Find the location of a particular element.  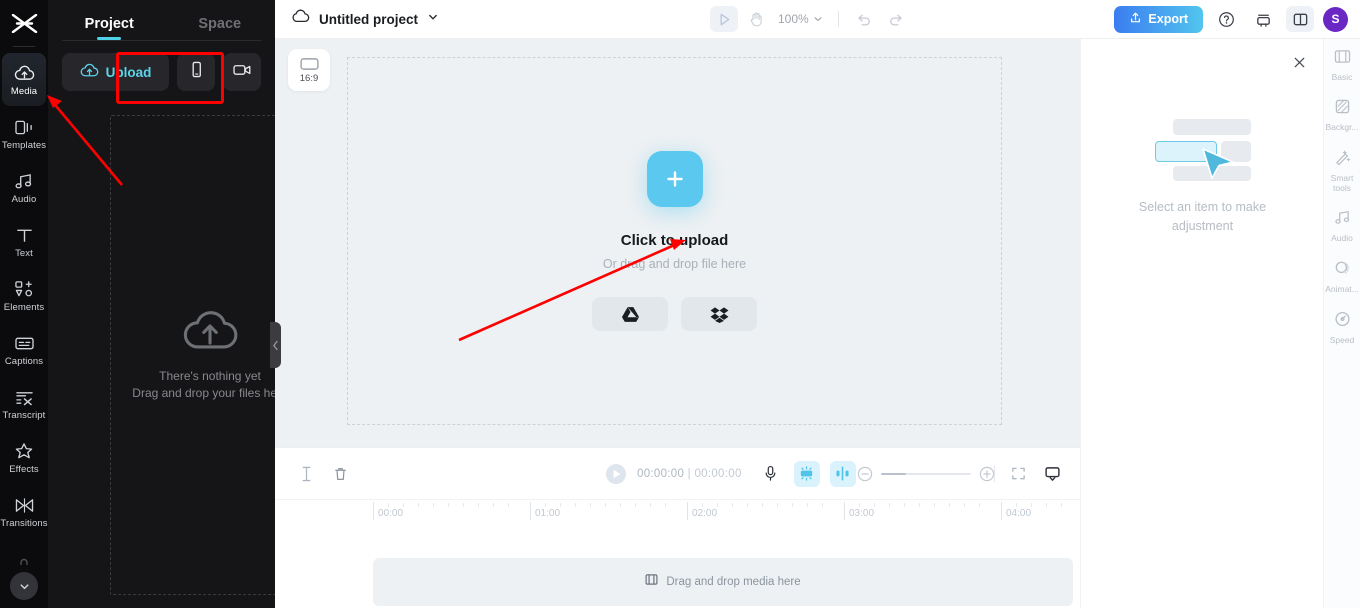

text-icon is located at coordinates (24, 235).